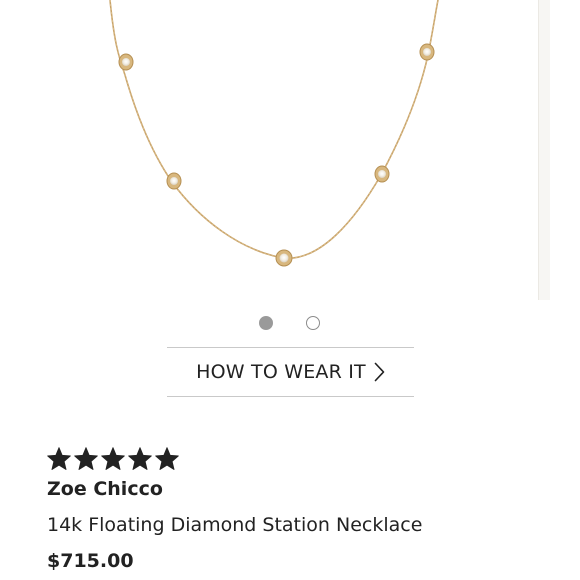  What do you see at coordinates (281, 372) in the screenshot?
I see `how-to-wear-label: HOW TO WEAR IT` at bounding box center [281, 372].